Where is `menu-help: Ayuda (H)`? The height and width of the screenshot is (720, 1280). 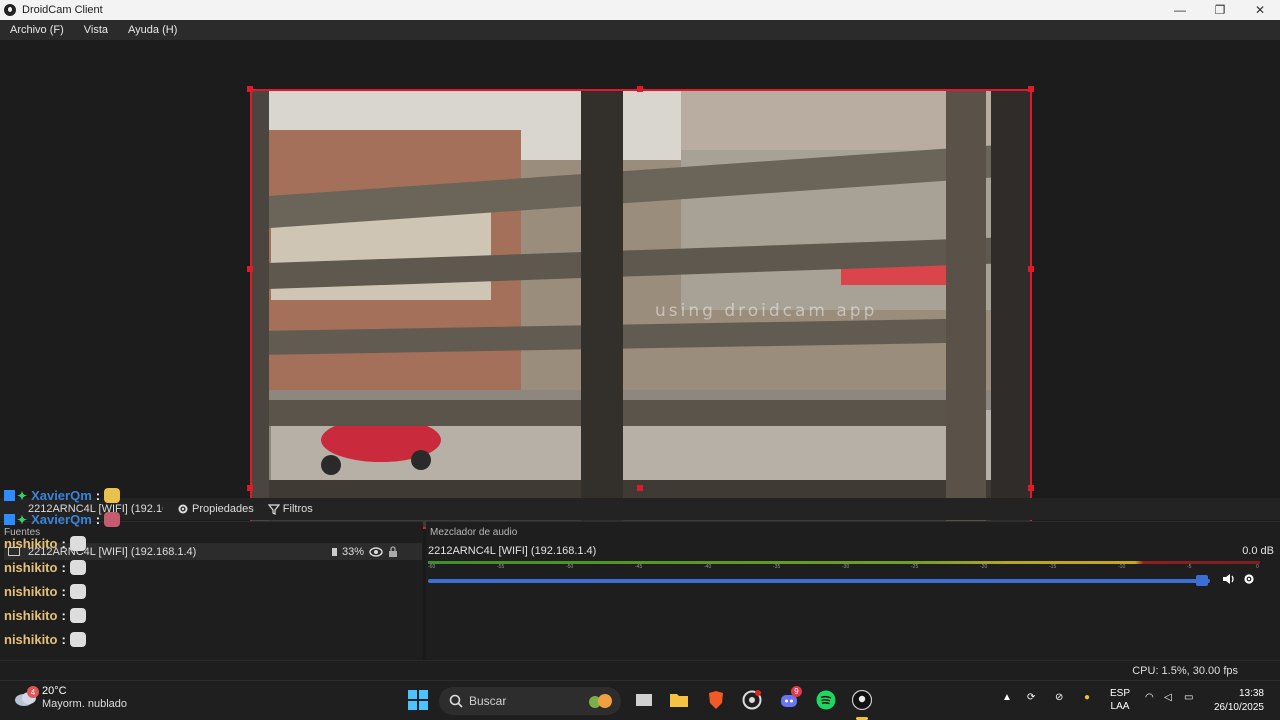 menu-help: Ayuda (H) is located at coordinates (152, 30).